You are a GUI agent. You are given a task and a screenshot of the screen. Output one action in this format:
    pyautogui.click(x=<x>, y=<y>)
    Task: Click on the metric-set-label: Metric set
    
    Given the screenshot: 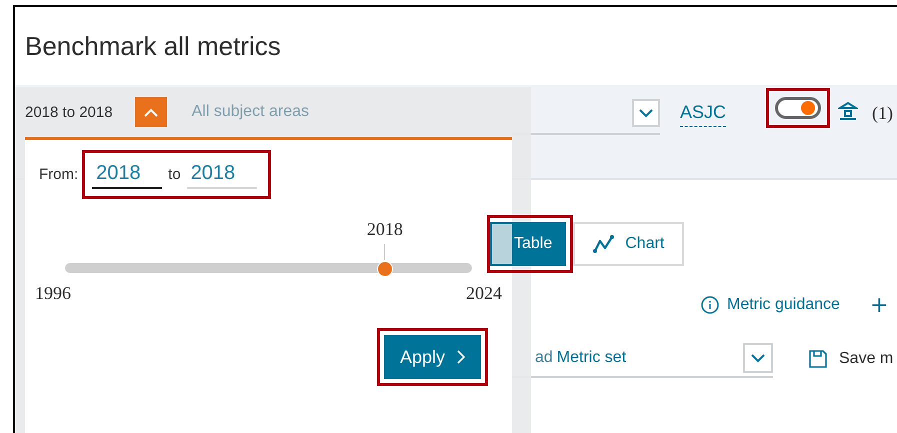 What is the action you would take?
    pyautogui.click(x=592, y=358)
    